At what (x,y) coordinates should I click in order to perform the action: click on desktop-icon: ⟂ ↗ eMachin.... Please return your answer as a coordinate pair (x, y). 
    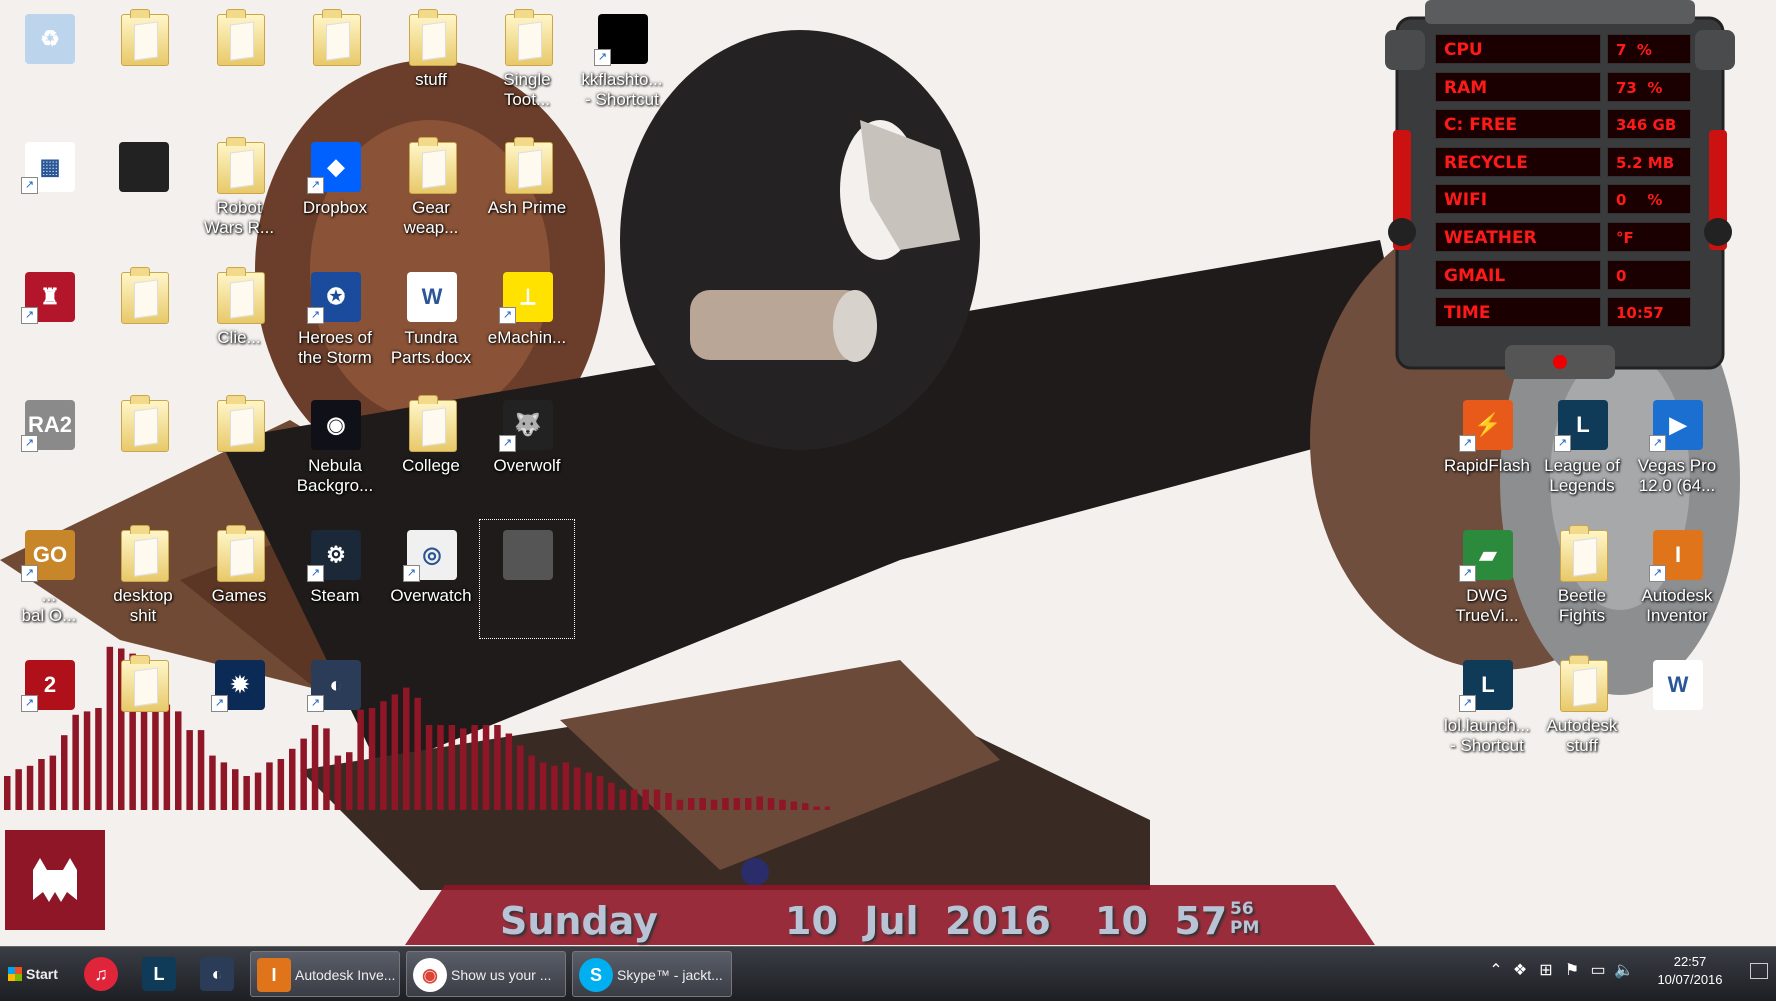
    Looking at the image, I should click on (527, 321).